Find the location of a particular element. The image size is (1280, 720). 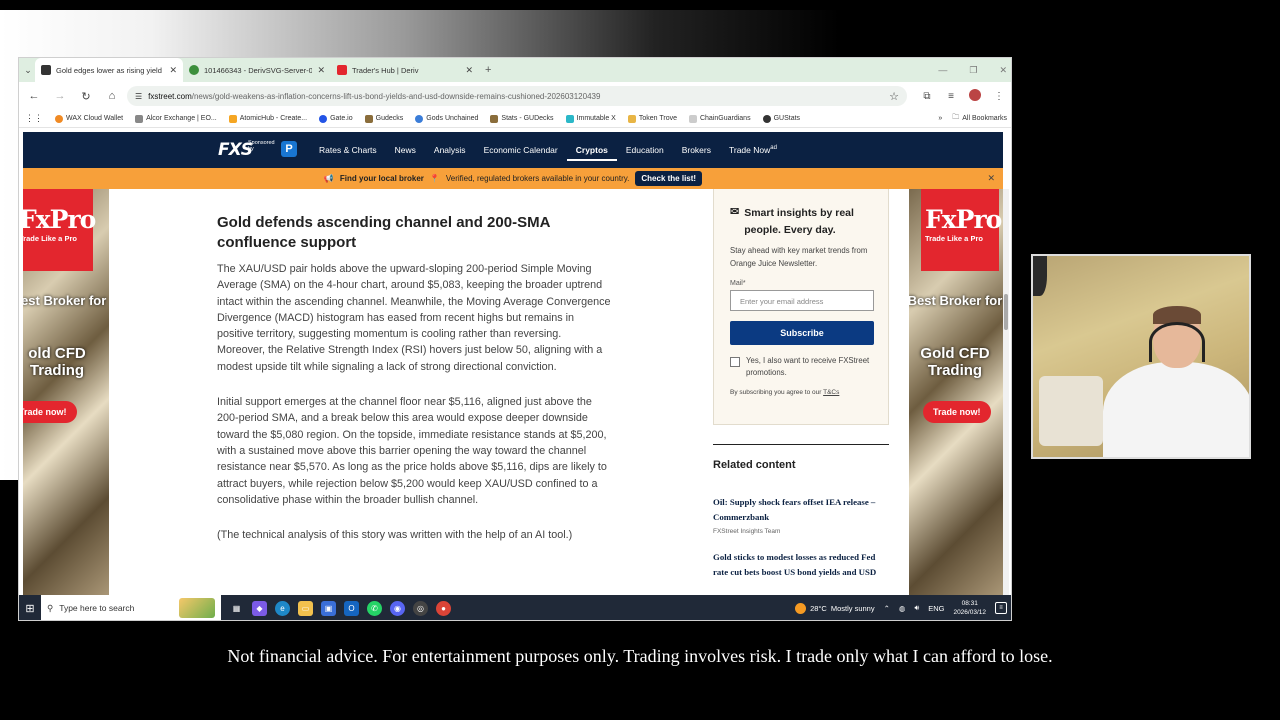

discord-icon: ◉ is located at coordinates (397, 608).